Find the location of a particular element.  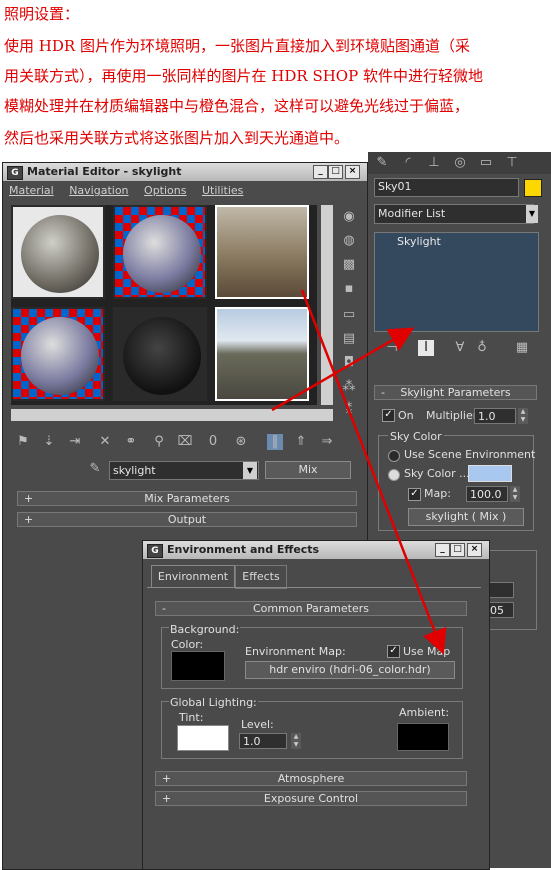

annotation-arrows is located at coordinates (359, 472).